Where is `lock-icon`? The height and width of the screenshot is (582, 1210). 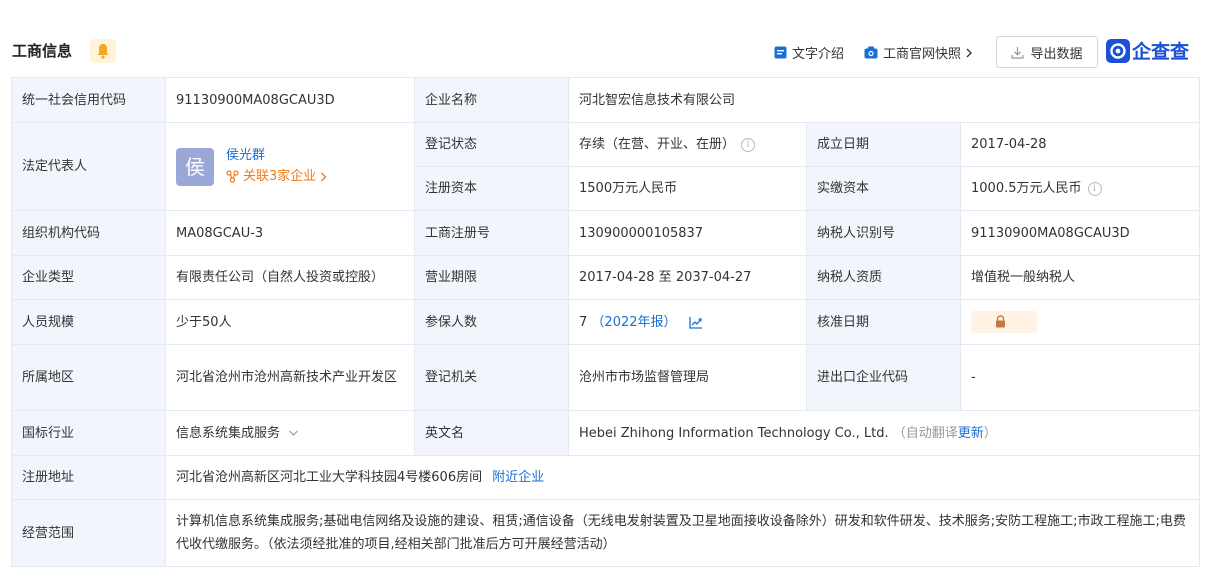 lock-icon is located at coordinates (1000, 321).